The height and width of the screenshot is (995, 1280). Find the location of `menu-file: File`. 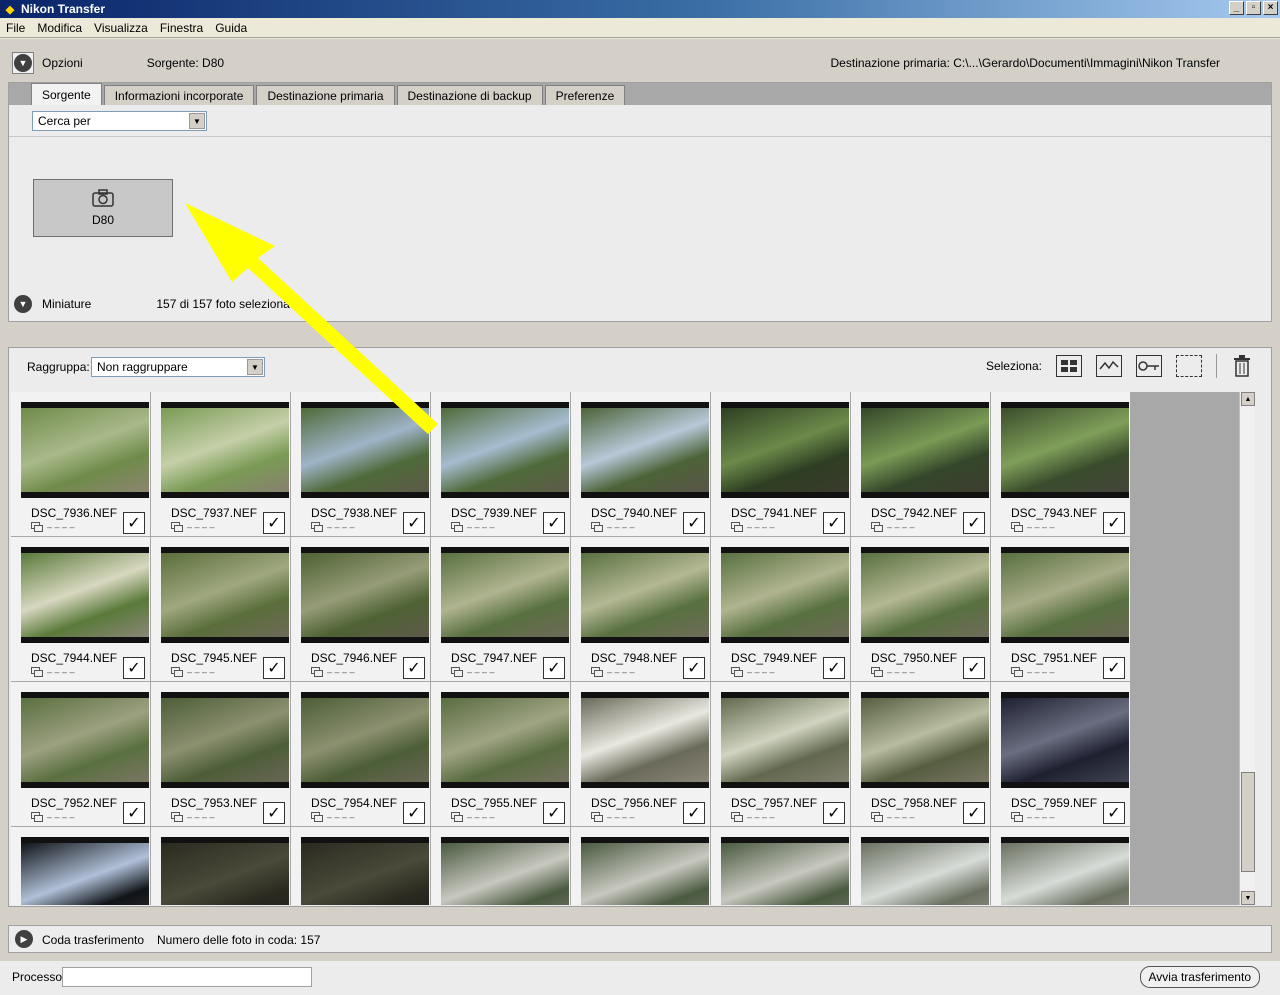

menu-file: File is located at coordinates (15, 28).